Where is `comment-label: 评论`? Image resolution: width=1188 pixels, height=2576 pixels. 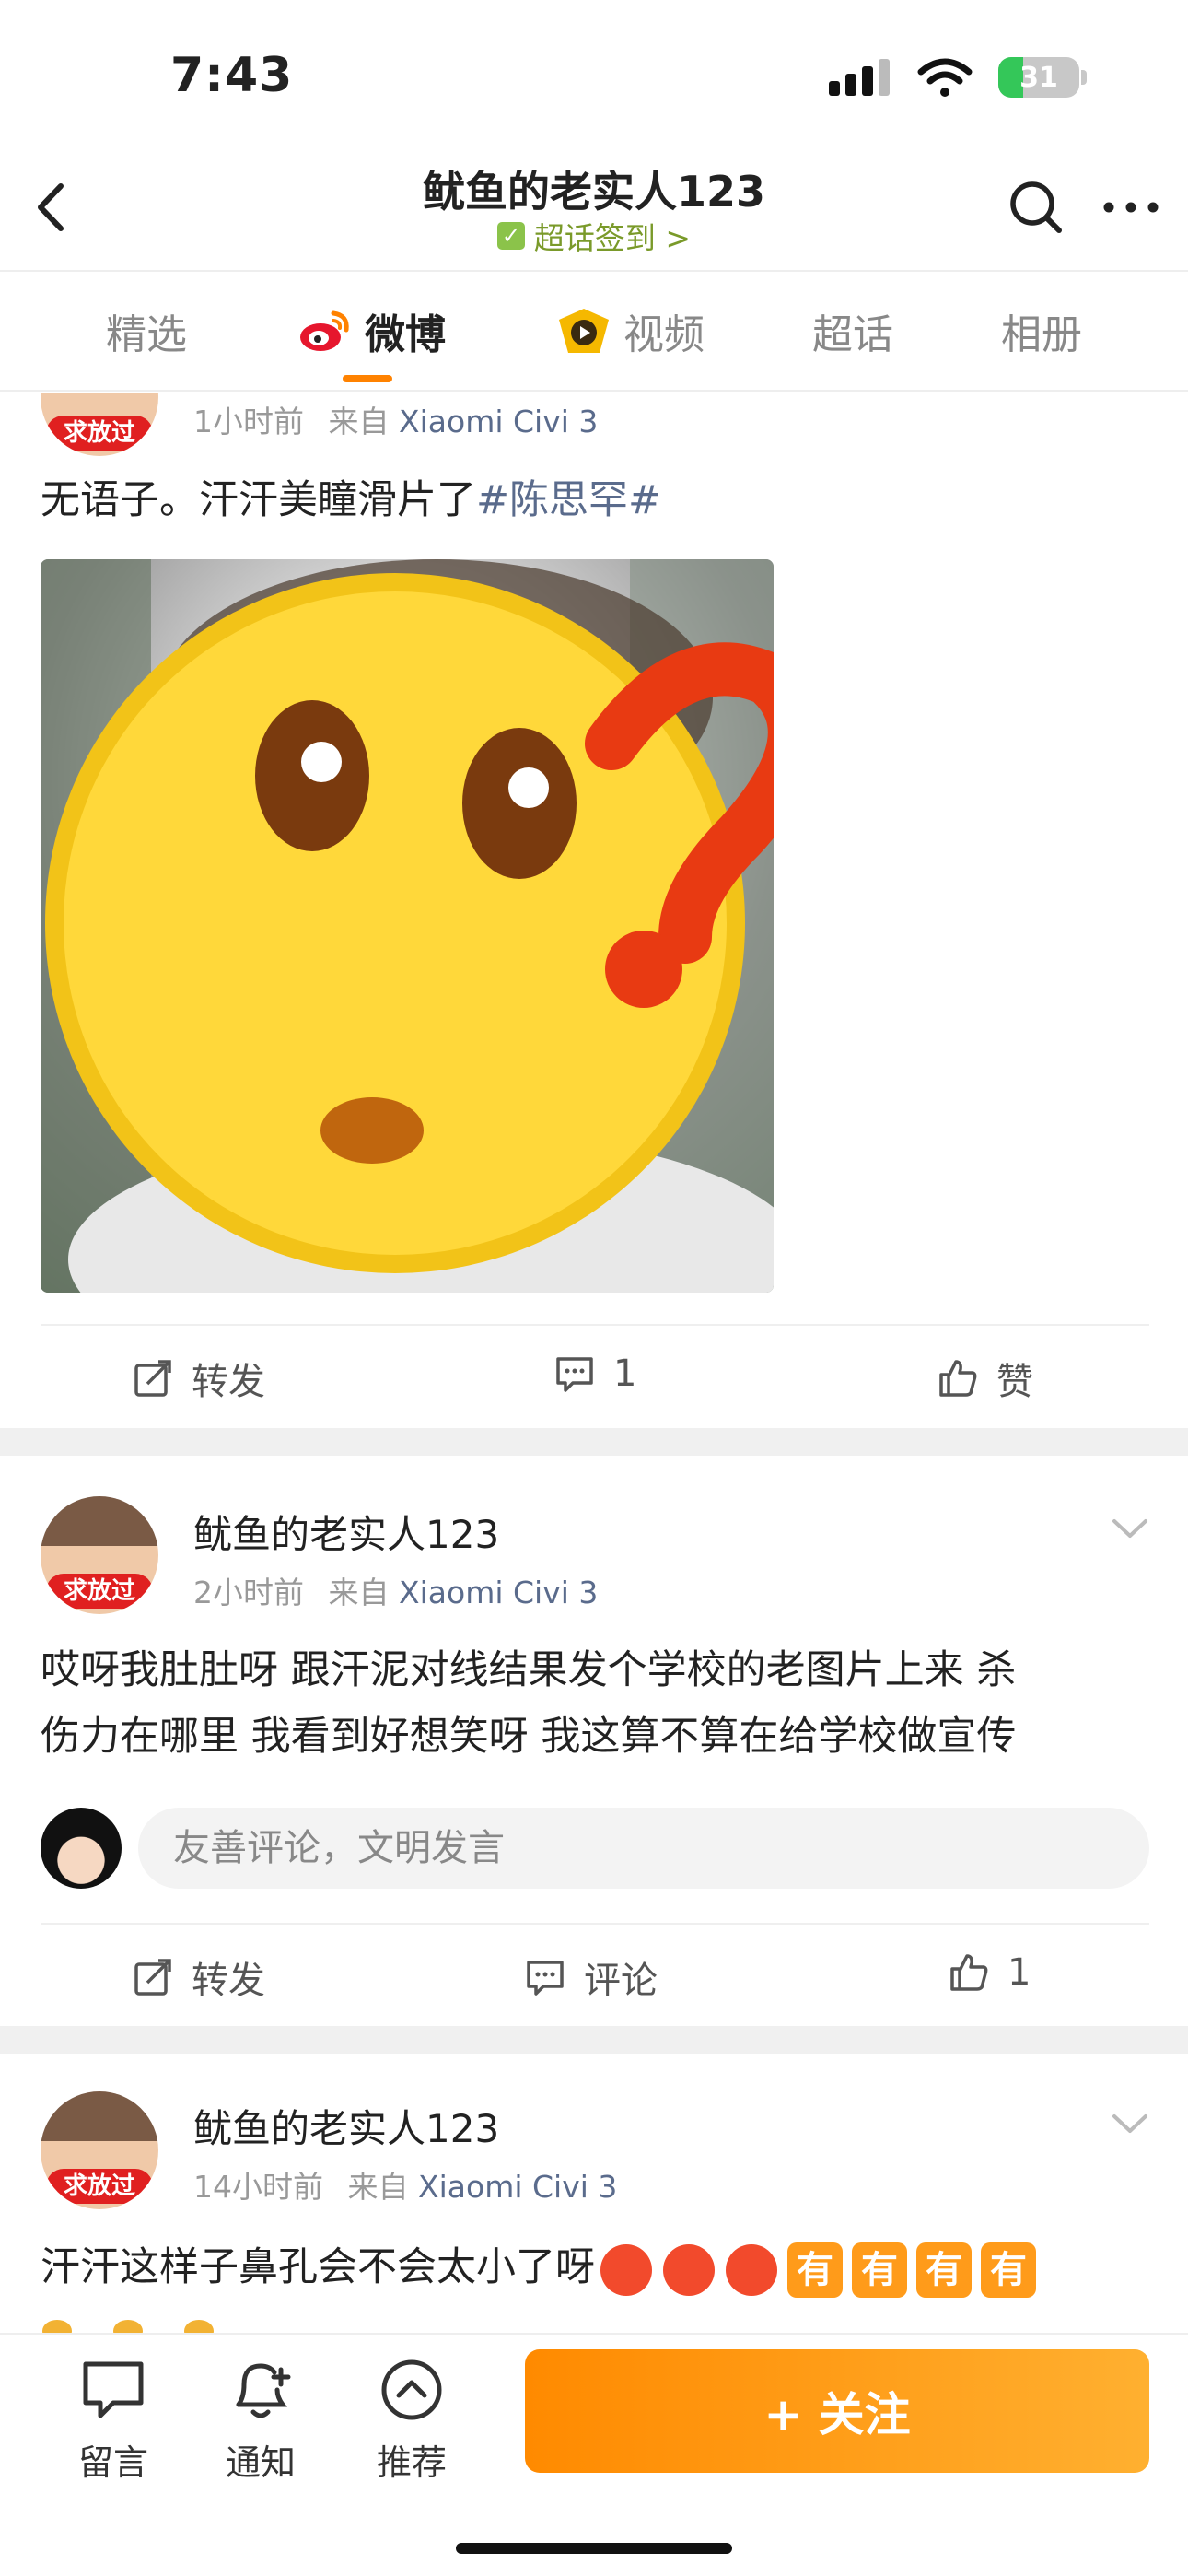 comment-label: 评论 is located at coordinates (621, 1981).